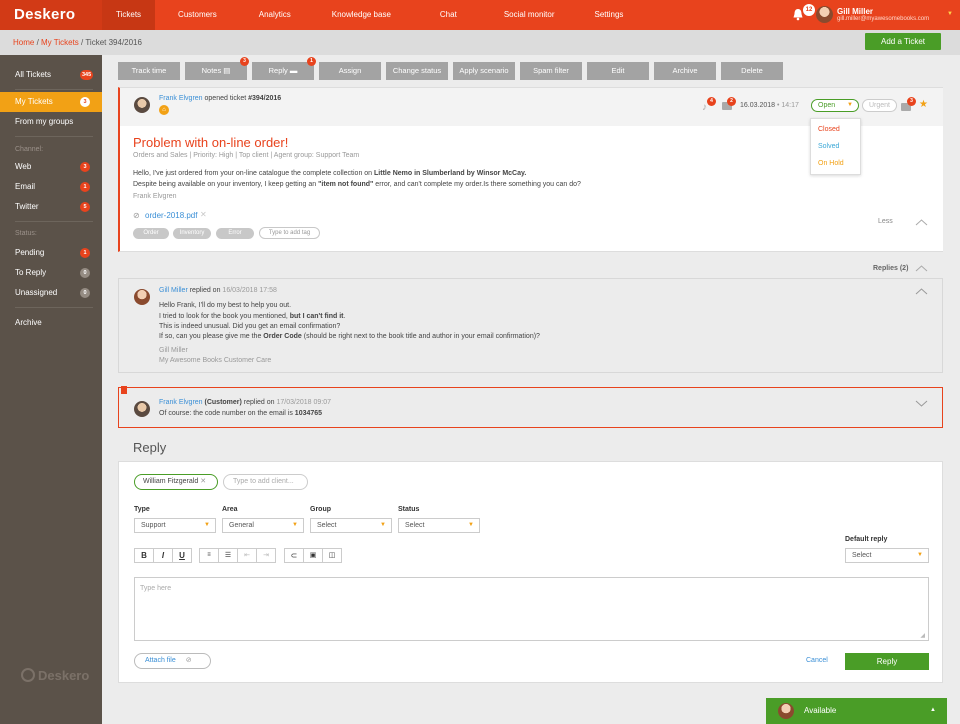  What do you see at coordinates (225, 98) in the screenshot?
I see `opened-text: opened ticket` at bounding box center [225, 98].